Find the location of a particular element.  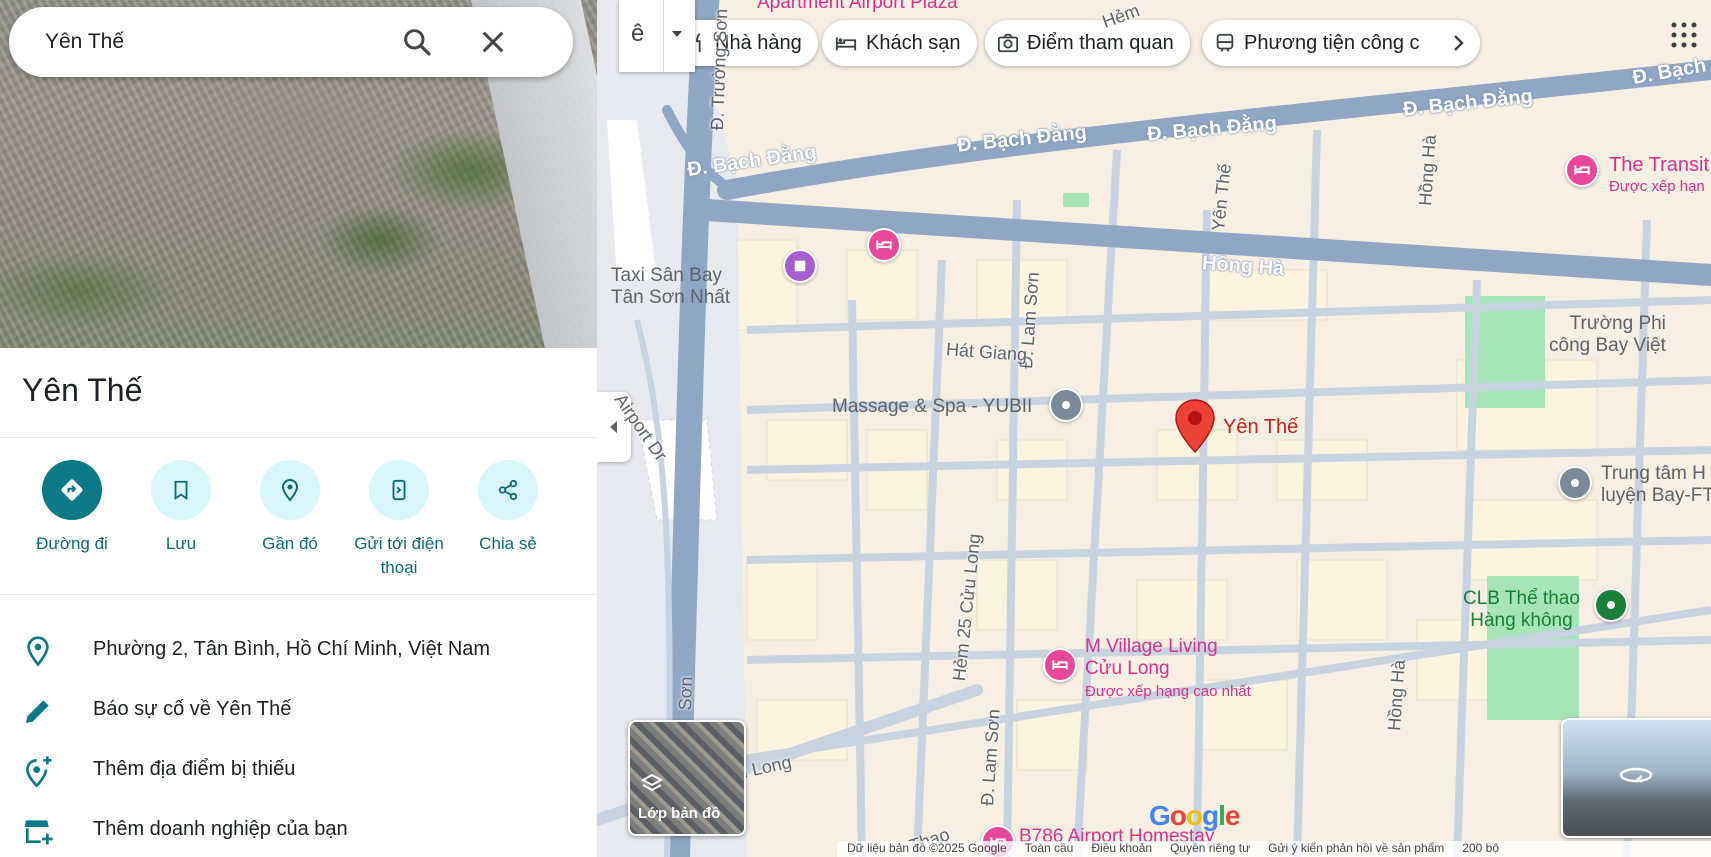

search-input: Yên Thế is located at coordinates (84, 42).